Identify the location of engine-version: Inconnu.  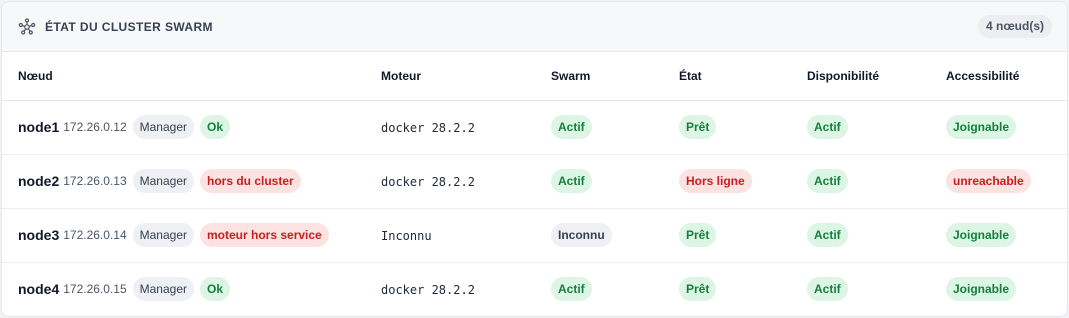
(406, 235).